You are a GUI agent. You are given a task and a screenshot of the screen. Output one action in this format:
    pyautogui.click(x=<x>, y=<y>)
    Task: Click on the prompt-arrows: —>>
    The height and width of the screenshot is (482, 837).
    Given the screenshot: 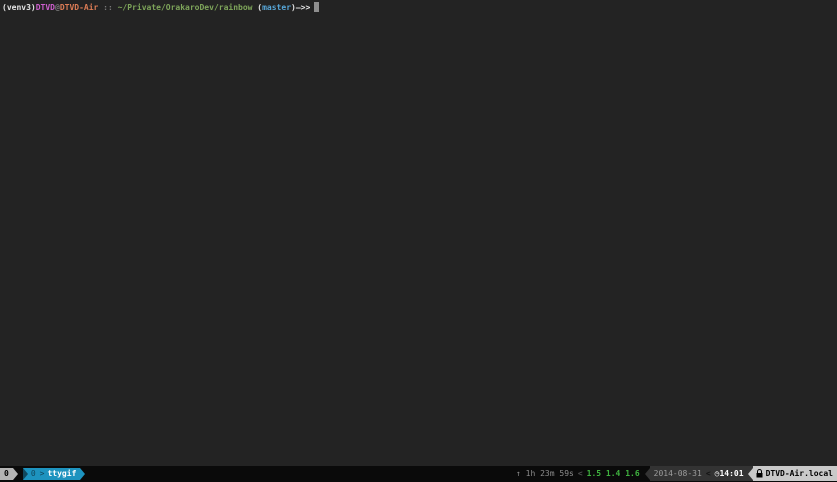 What is the action you would take?
    pyautogui.click(x=303, y=7)
    